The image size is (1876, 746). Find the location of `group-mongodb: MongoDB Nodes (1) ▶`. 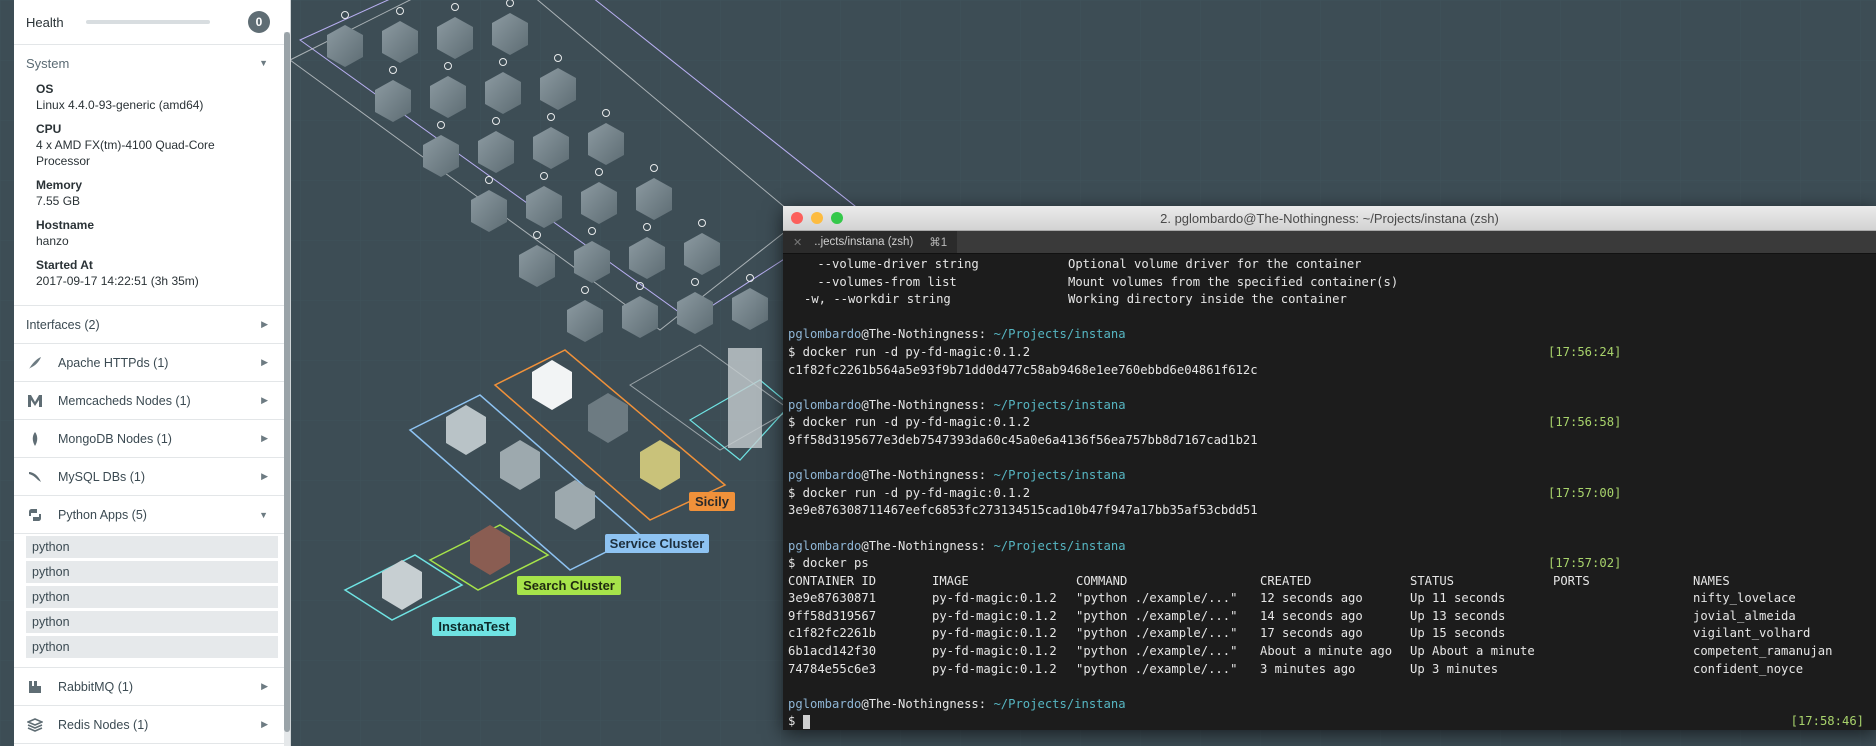

group-mongodb: MongoDB Nodes (1) ▶ is located at coordinates (152, 439).